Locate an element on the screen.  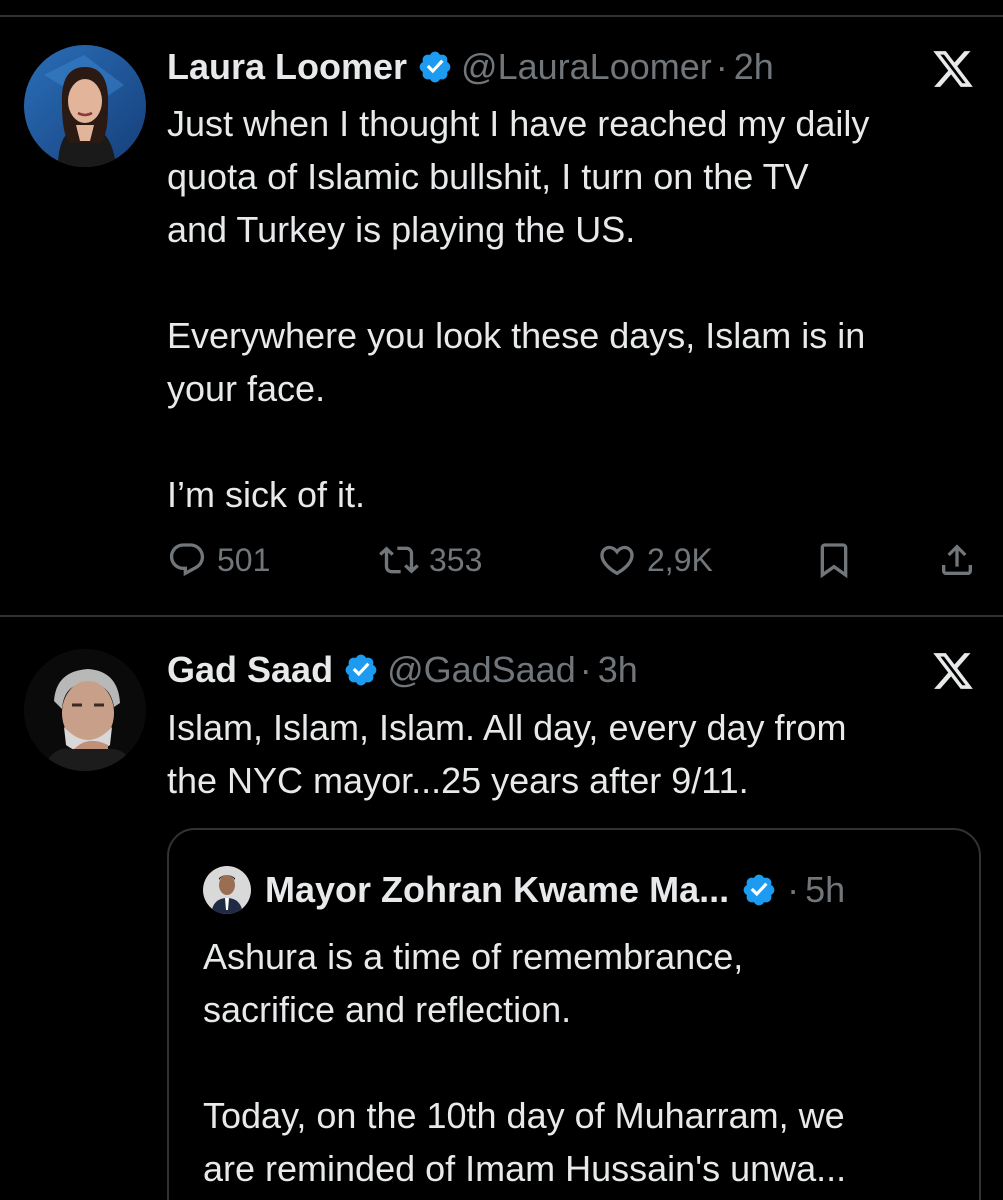
share-icon is located at coordinates (957, 559).